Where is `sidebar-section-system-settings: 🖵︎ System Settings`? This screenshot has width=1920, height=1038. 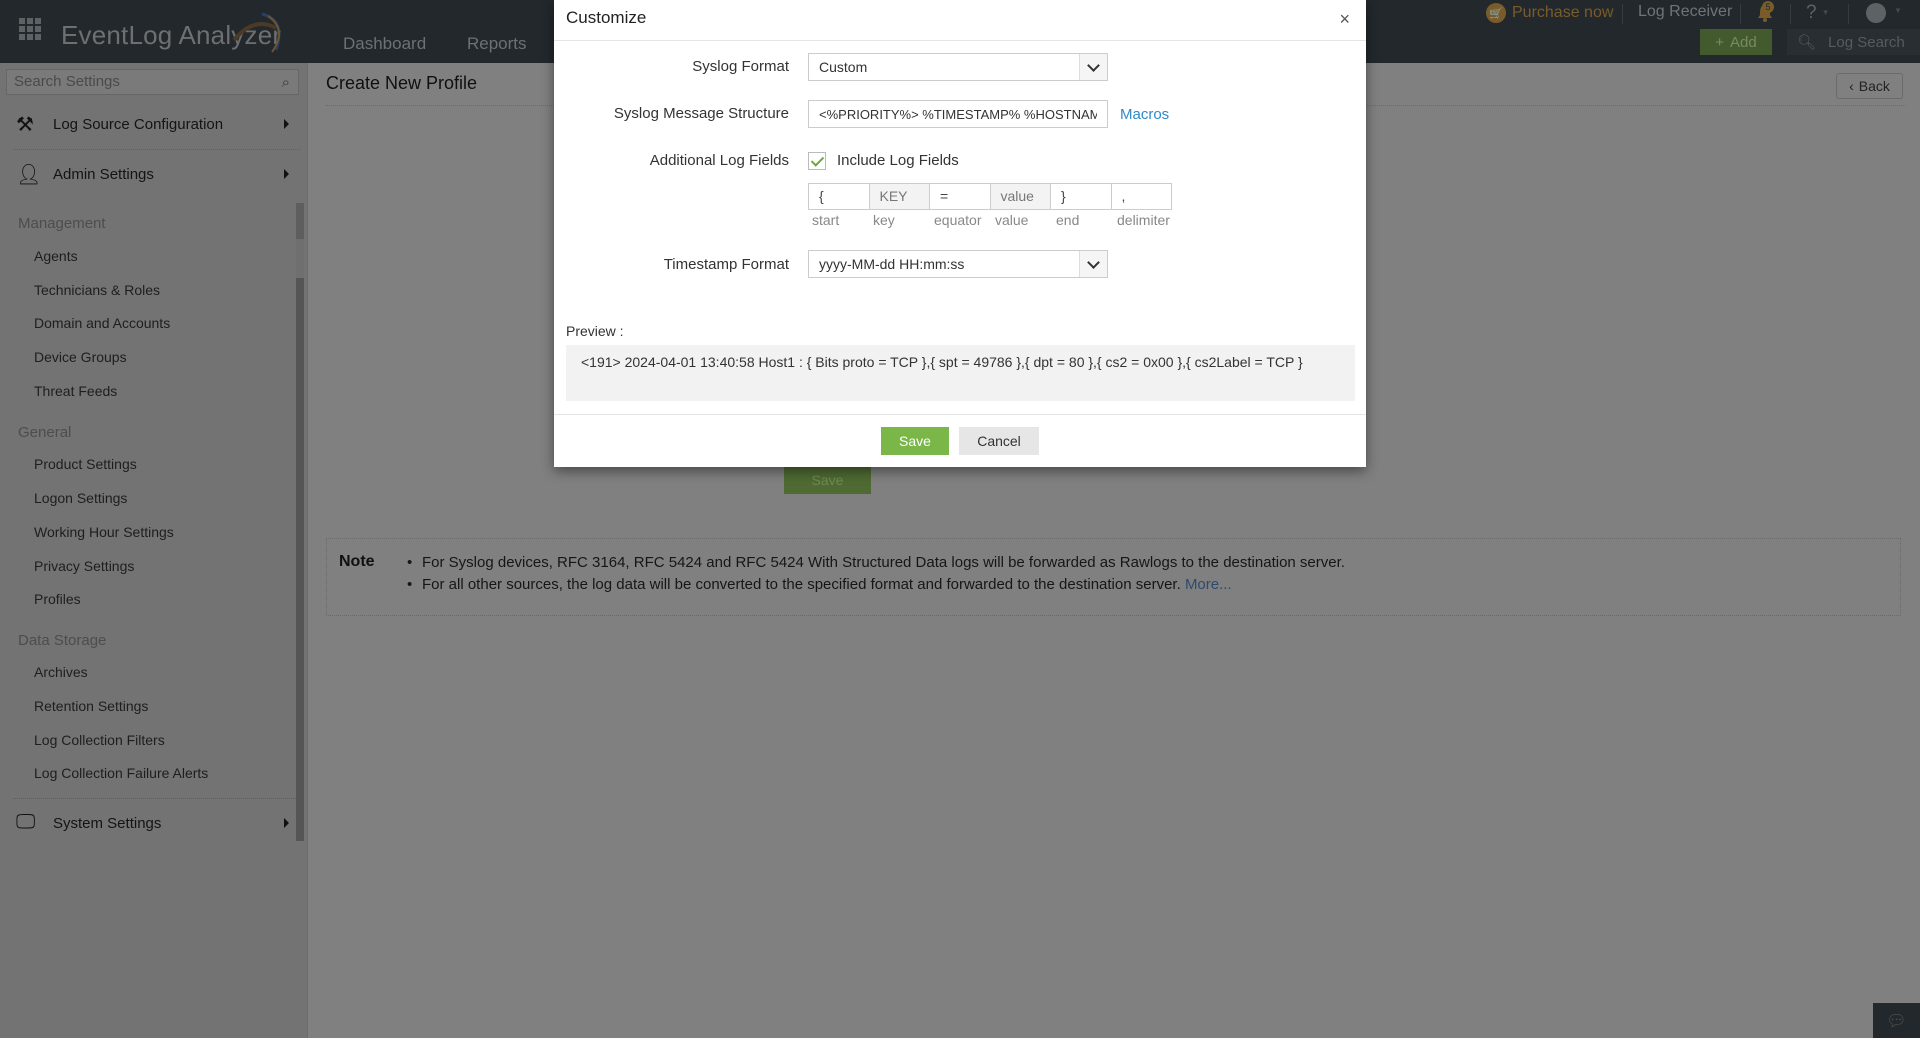
sidebar-section-system-settings: 🖵︎ System Settings is located at coordinates (150, 823).